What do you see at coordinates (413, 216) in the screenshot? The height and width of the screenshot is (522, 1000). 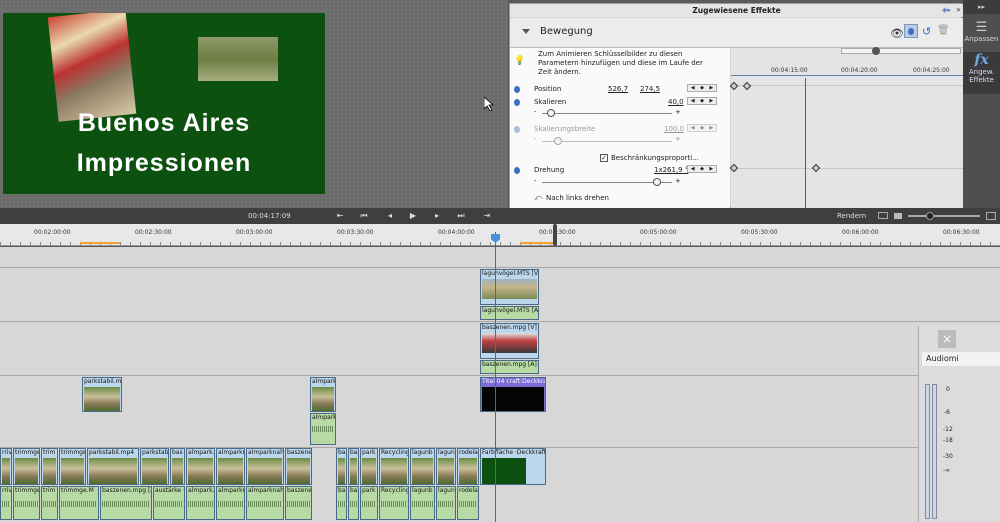 I see `play-icon: ▶` at bounding box center [413, 216].